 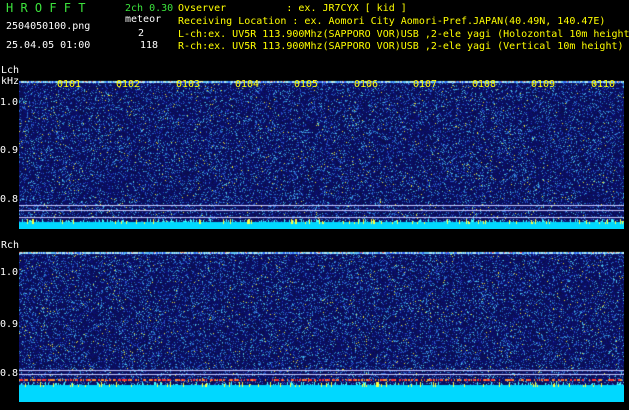 I want to click on filename-label: 2504050100.png, so click(x=48, y=26).